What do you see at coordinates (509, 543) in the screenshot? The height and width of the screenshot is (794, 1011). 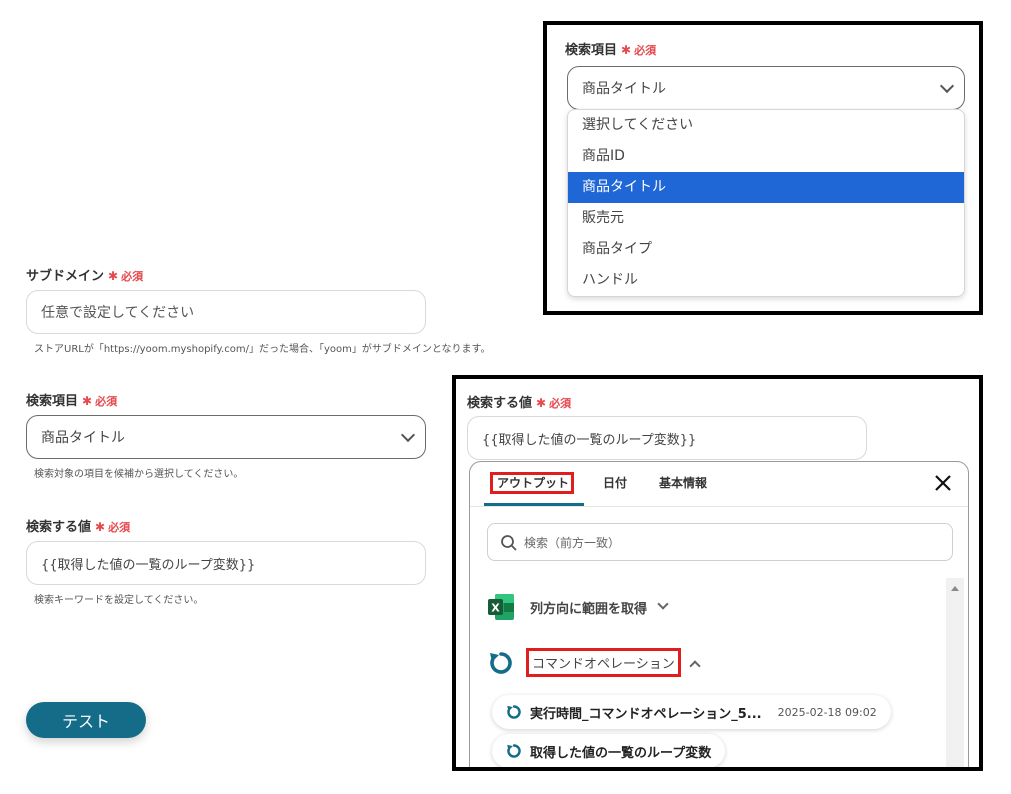 I see `search-icon` at bounding box center [509, 543].